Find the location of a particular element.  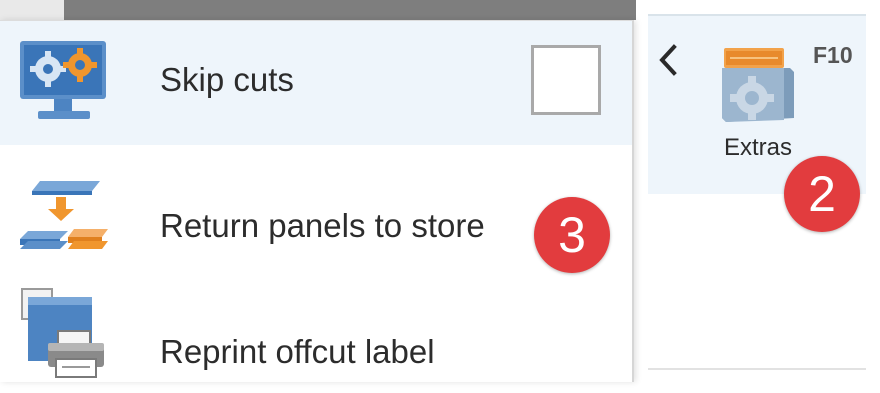

extras-label: Extras is located at coordinates (757, 147).